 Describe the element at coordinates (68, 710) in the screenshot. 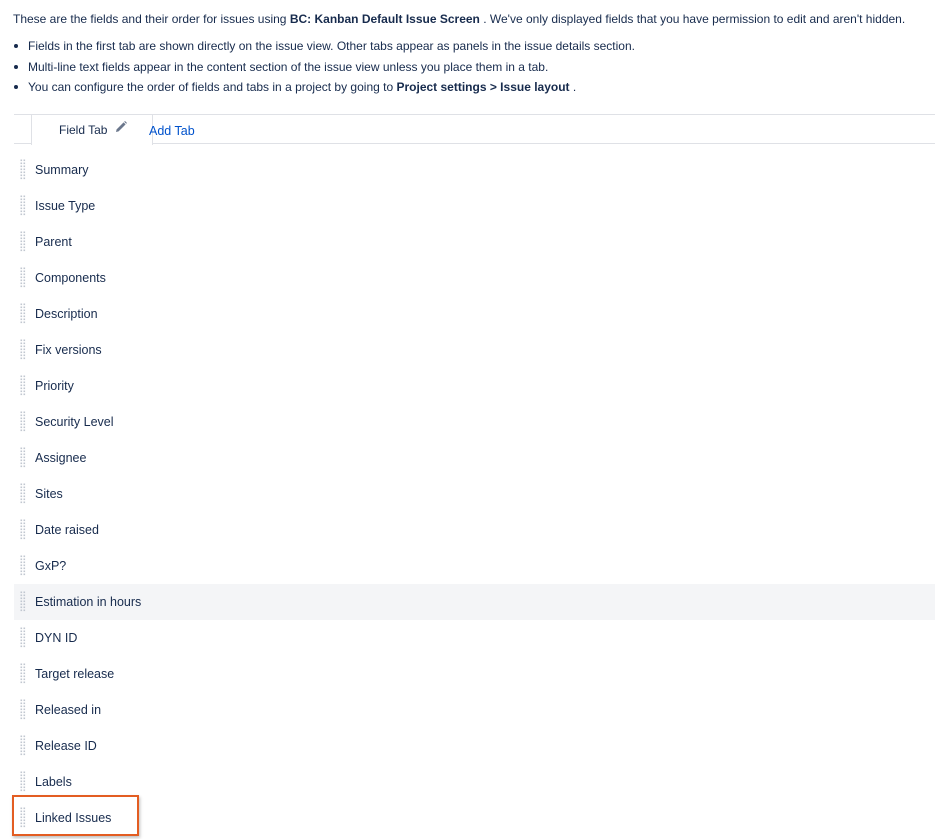

I see `field-label: Released in` at that location.